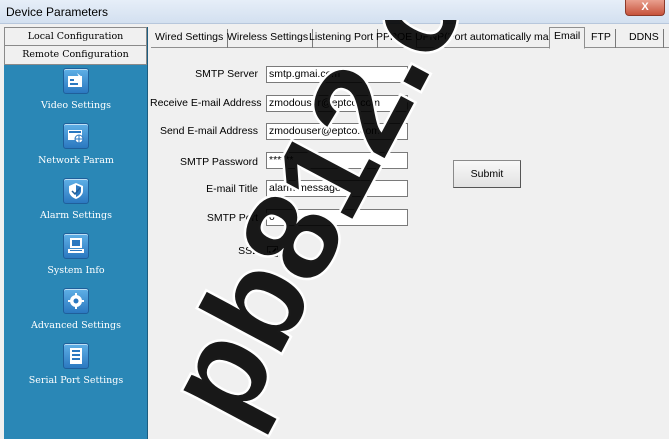 This screenshot has width=669, height=439. Describe the element at coordinates (75, 215) in the screenshot. I see `sidebar-item-label: Alarm Settings` at that location.